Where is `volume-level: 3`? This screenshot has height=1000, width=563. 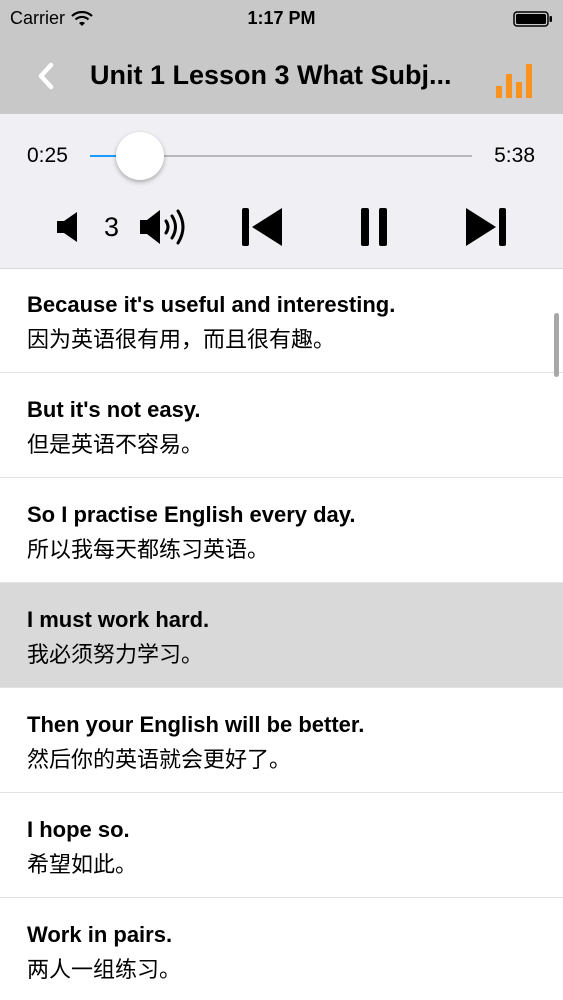 volume-level: 3 is located at coordinates (112, 227).